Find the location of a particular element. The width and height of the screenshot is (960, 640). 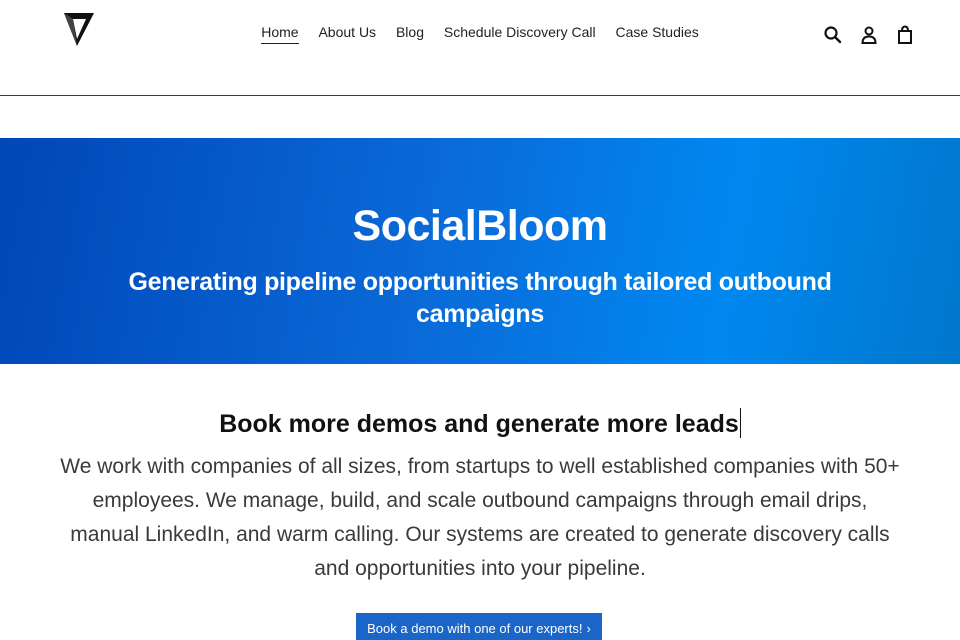

cart-icon is located at coordinates (905, 35).